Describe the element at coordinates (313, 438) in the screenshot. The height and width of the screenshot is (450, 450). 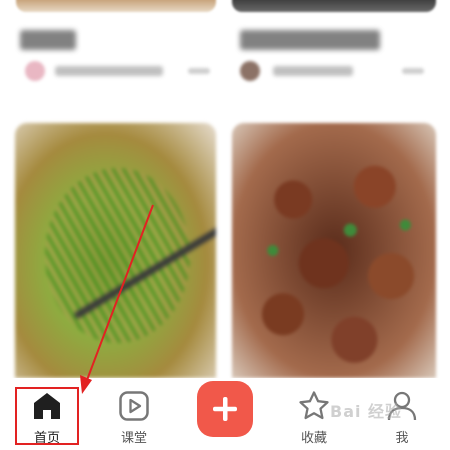
I see `tab-favorites-label: 收藏` at that location.